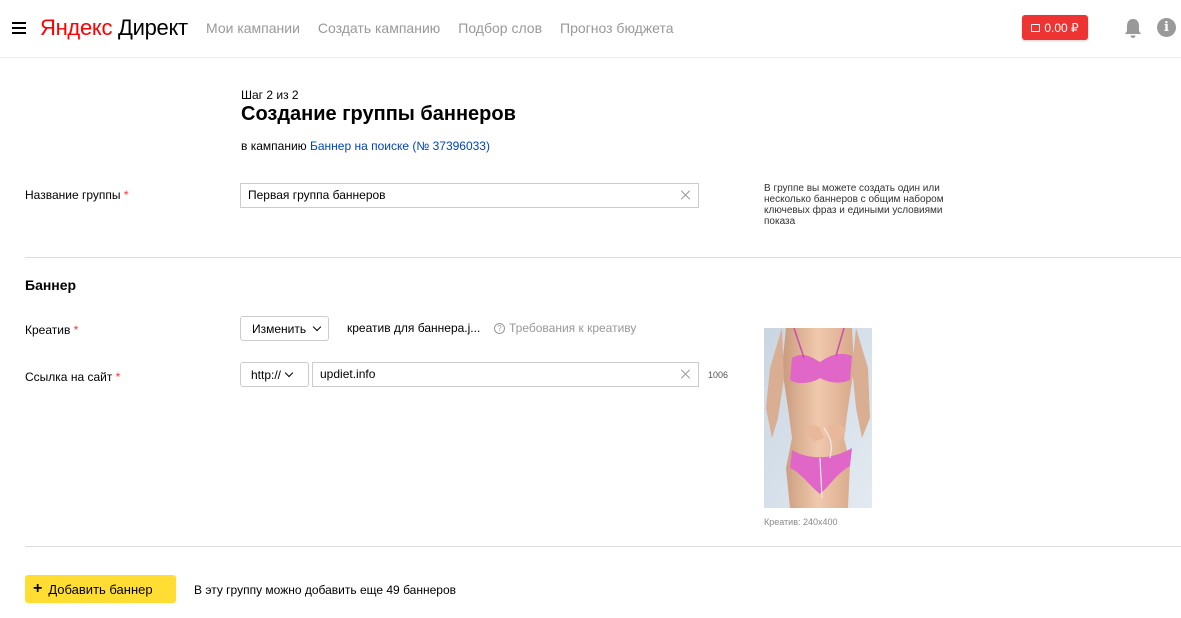 This screenshot has height=618, width=1181. Describe the element at coordinates (818, 418) in the screenshot. I see `creative-preview-image` at that location.